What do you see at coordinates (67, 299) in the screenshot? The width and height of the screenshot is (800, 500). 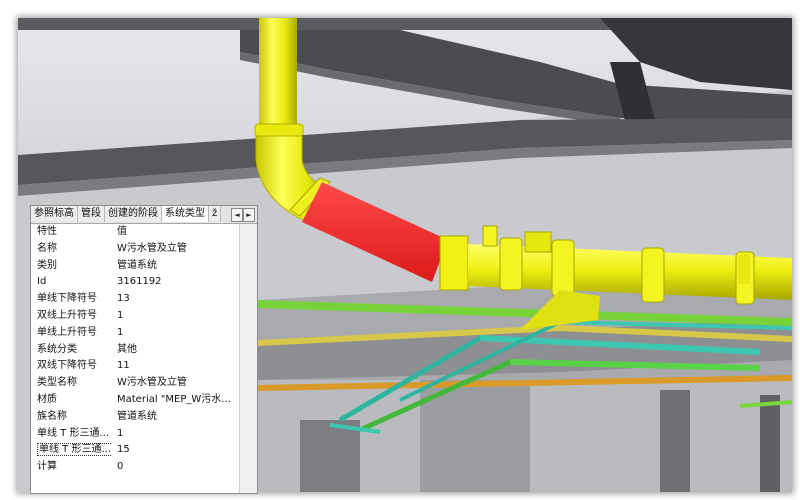 I see `property-name: 单线下降符号` at bounding box center [67, 299].